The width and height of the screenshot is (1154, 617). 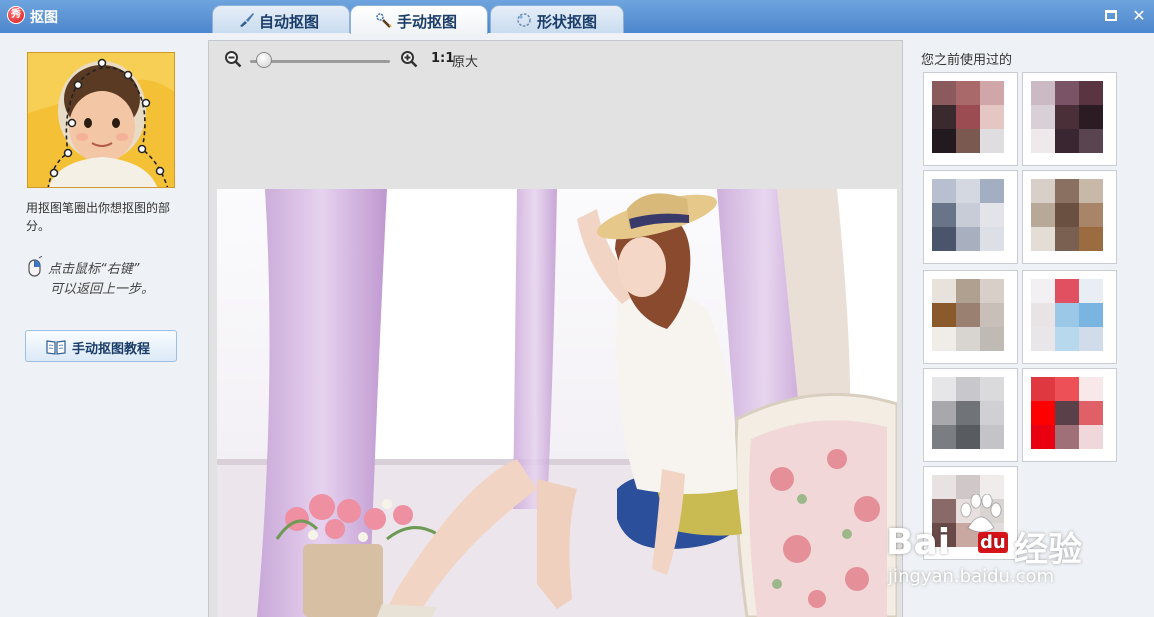 I want to click on maximize-button, so click(x=1111, y=16).